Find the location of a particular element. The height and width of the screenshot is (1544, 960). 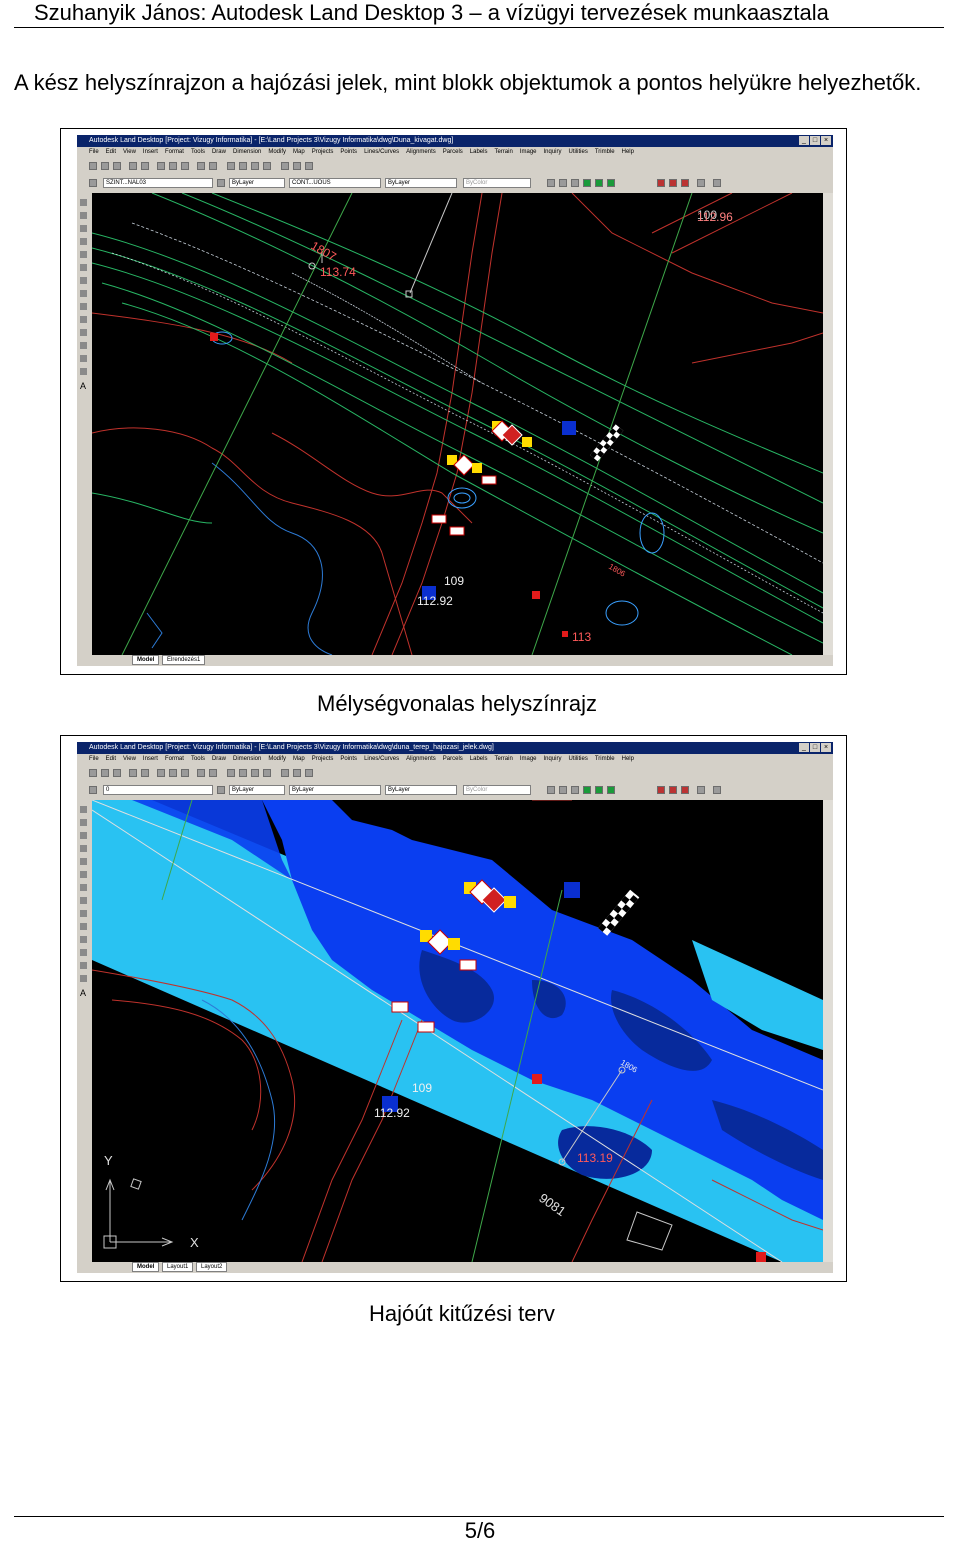

menu-terrain: Terrain is located at coordinates (503, 152).